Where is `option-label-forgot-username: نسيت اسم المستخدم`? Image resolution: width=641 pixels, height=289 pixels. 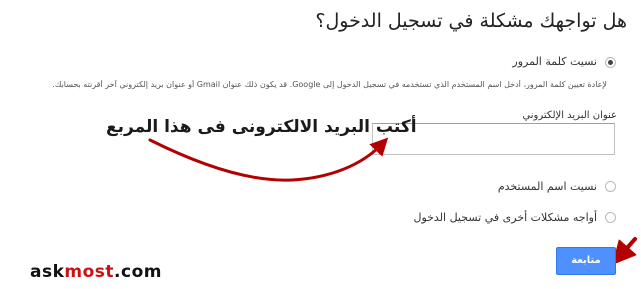 option-label-forgot-username: نسيت اسم المستخدم is located at coordinates (547, 186).